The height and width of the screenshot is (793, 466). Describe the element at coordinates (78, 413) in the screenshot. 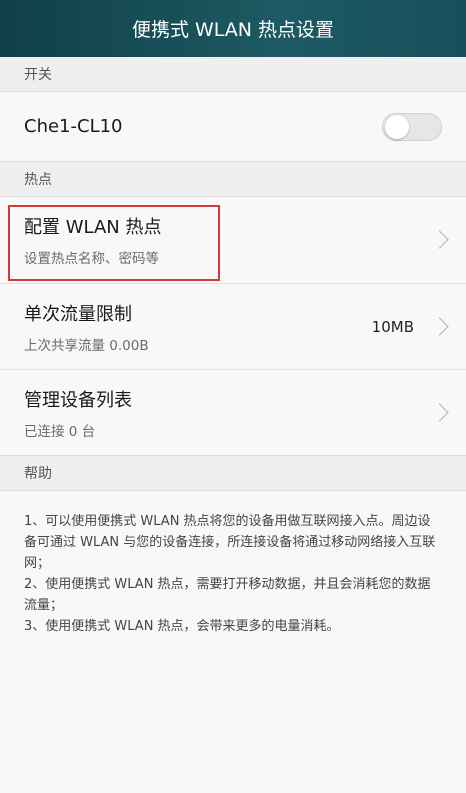

I see `row-text: 管理设备列表 已连接 0 台` at that location.